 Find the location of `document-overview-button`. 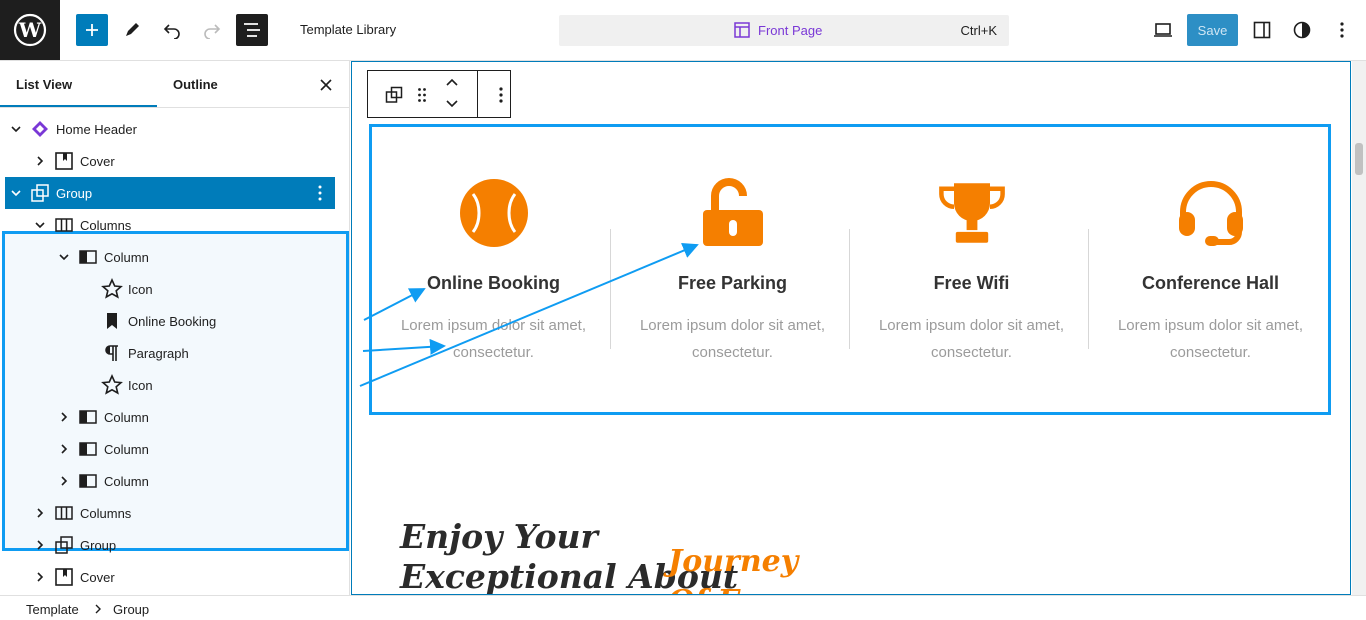

document-overview-button is located at coordinates (252, 30).